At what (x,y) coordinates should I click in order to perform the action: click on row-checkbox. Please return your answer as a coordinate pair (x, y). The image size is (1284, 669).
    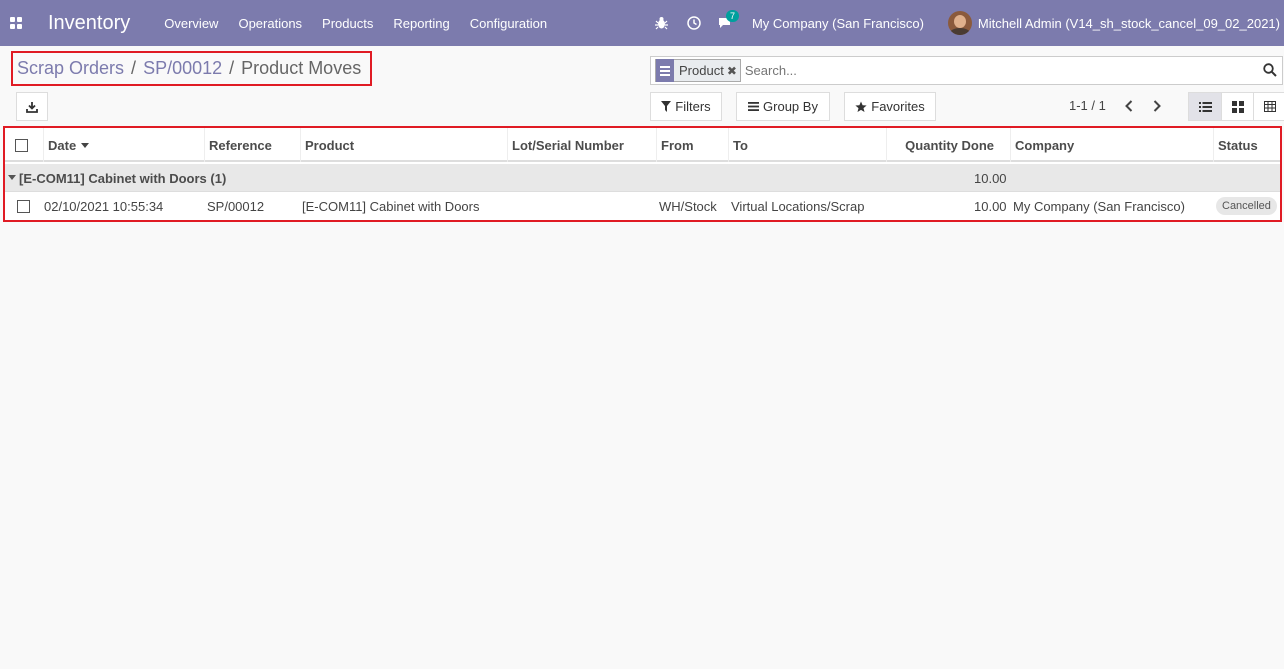
    Looking at the image, I should click on (23, 206).